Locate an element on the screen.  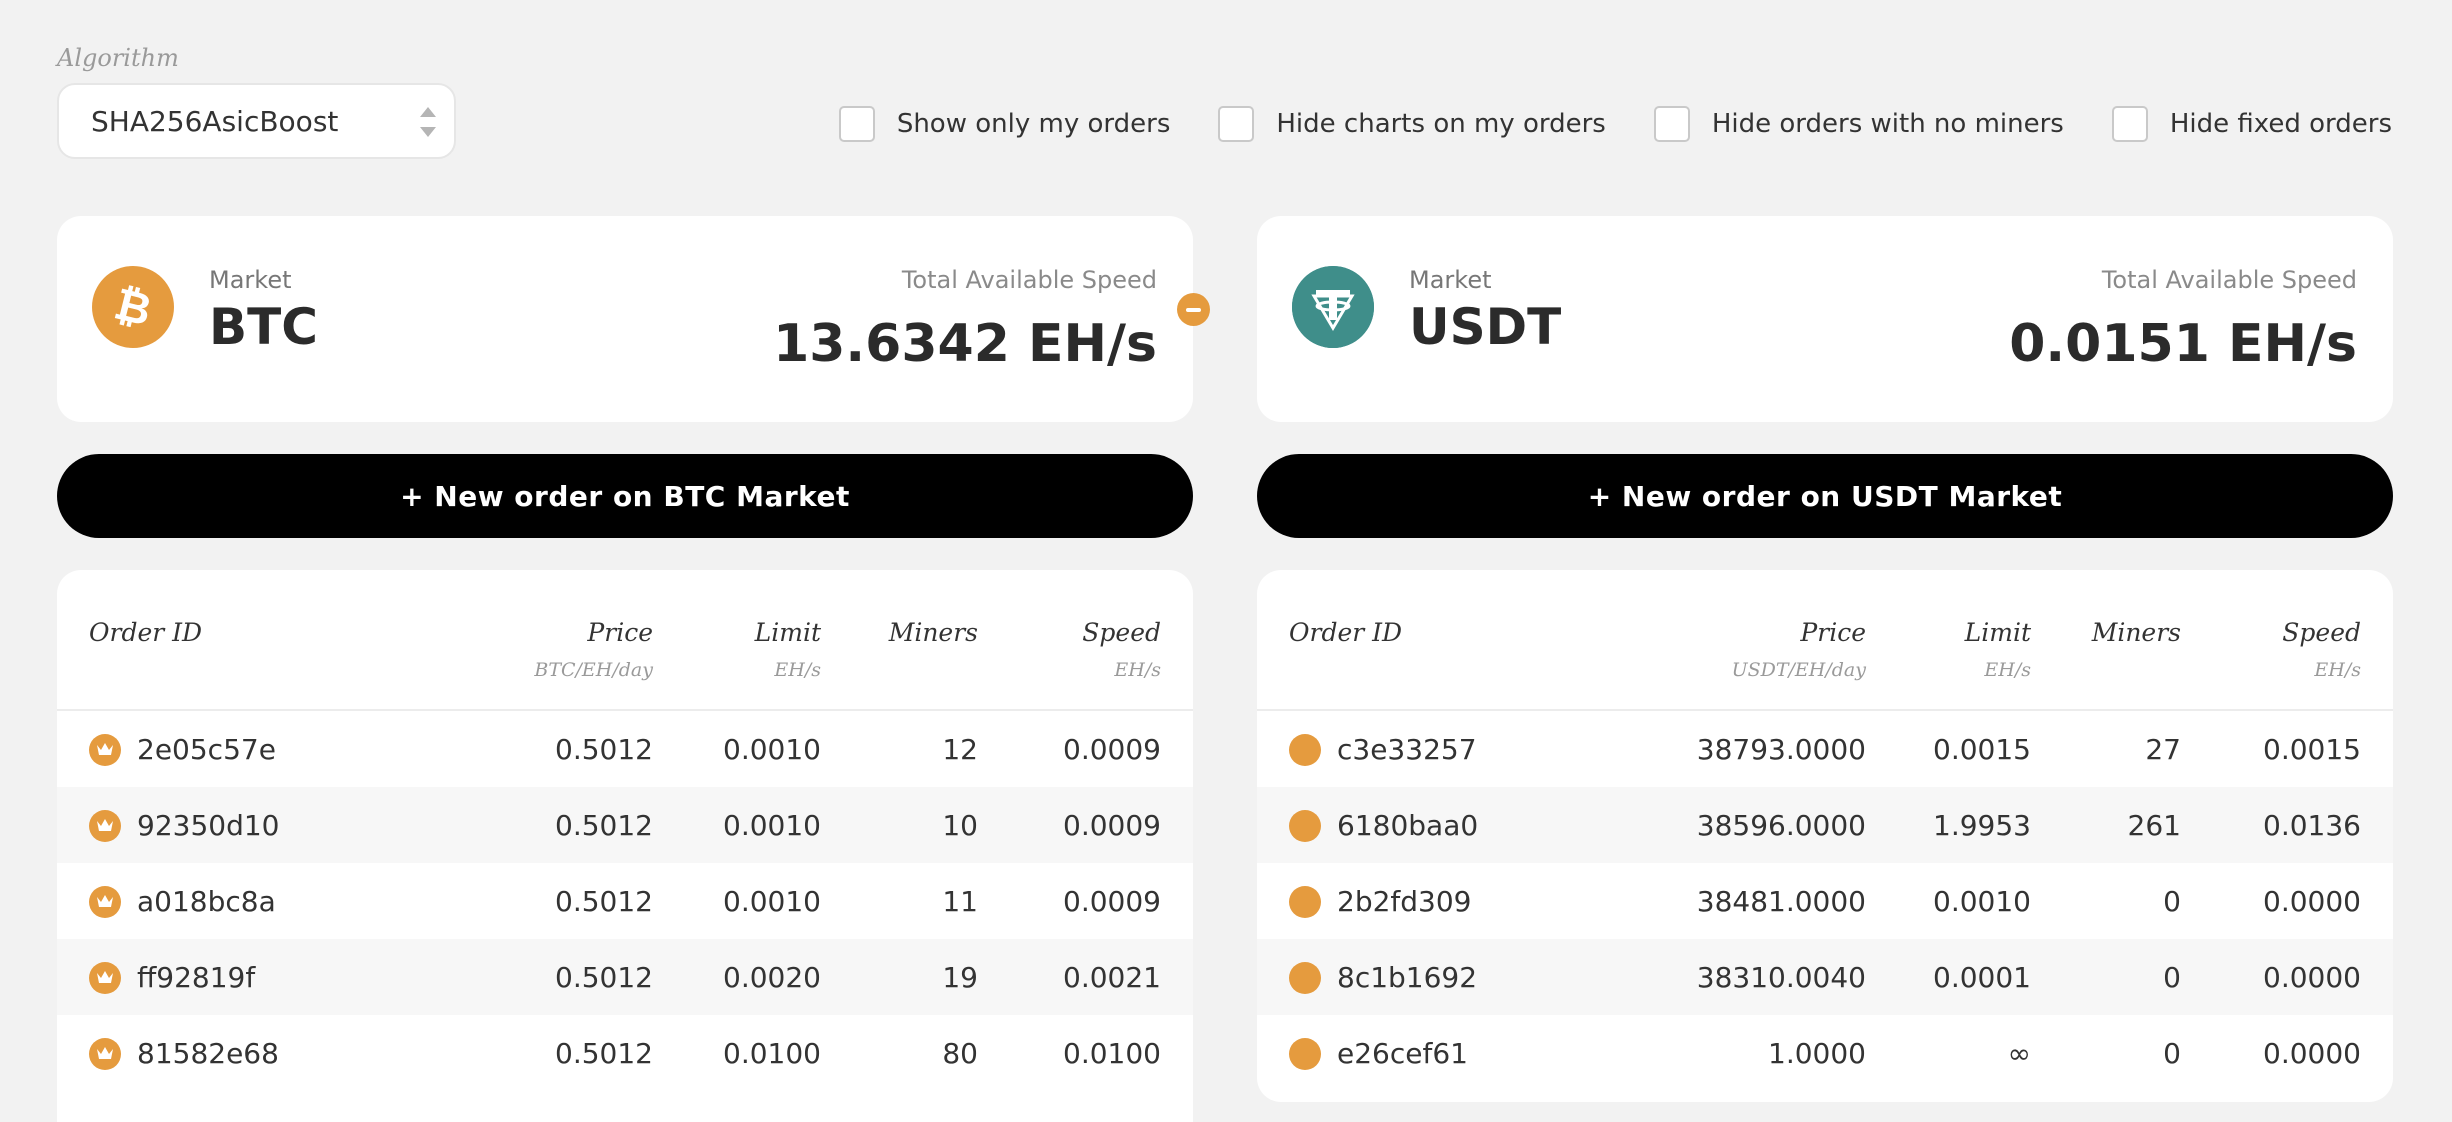
price-cell: 38481.0000 is located at coordinates (1781, 901).